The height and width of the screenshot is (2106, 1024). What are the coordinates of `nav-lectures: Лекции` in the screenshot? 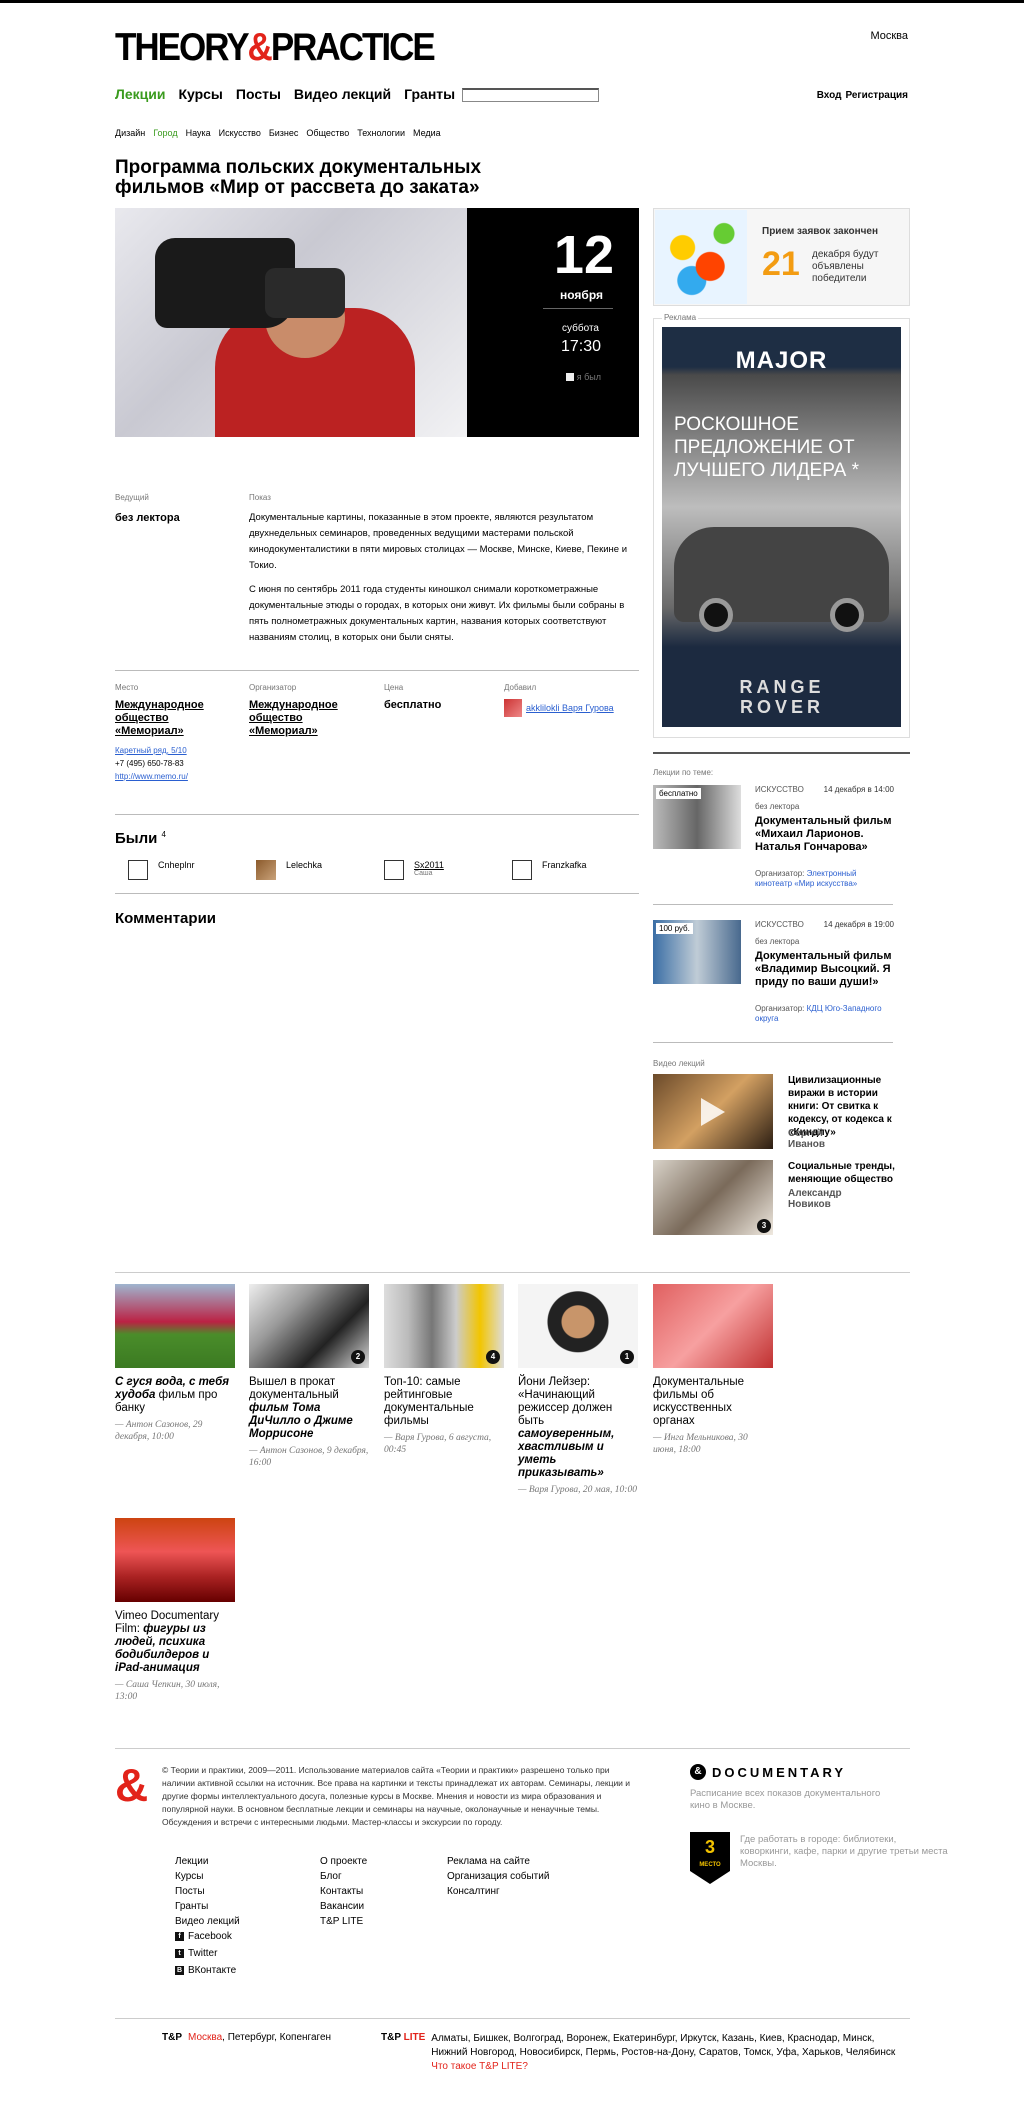 It's located at (140, 94).